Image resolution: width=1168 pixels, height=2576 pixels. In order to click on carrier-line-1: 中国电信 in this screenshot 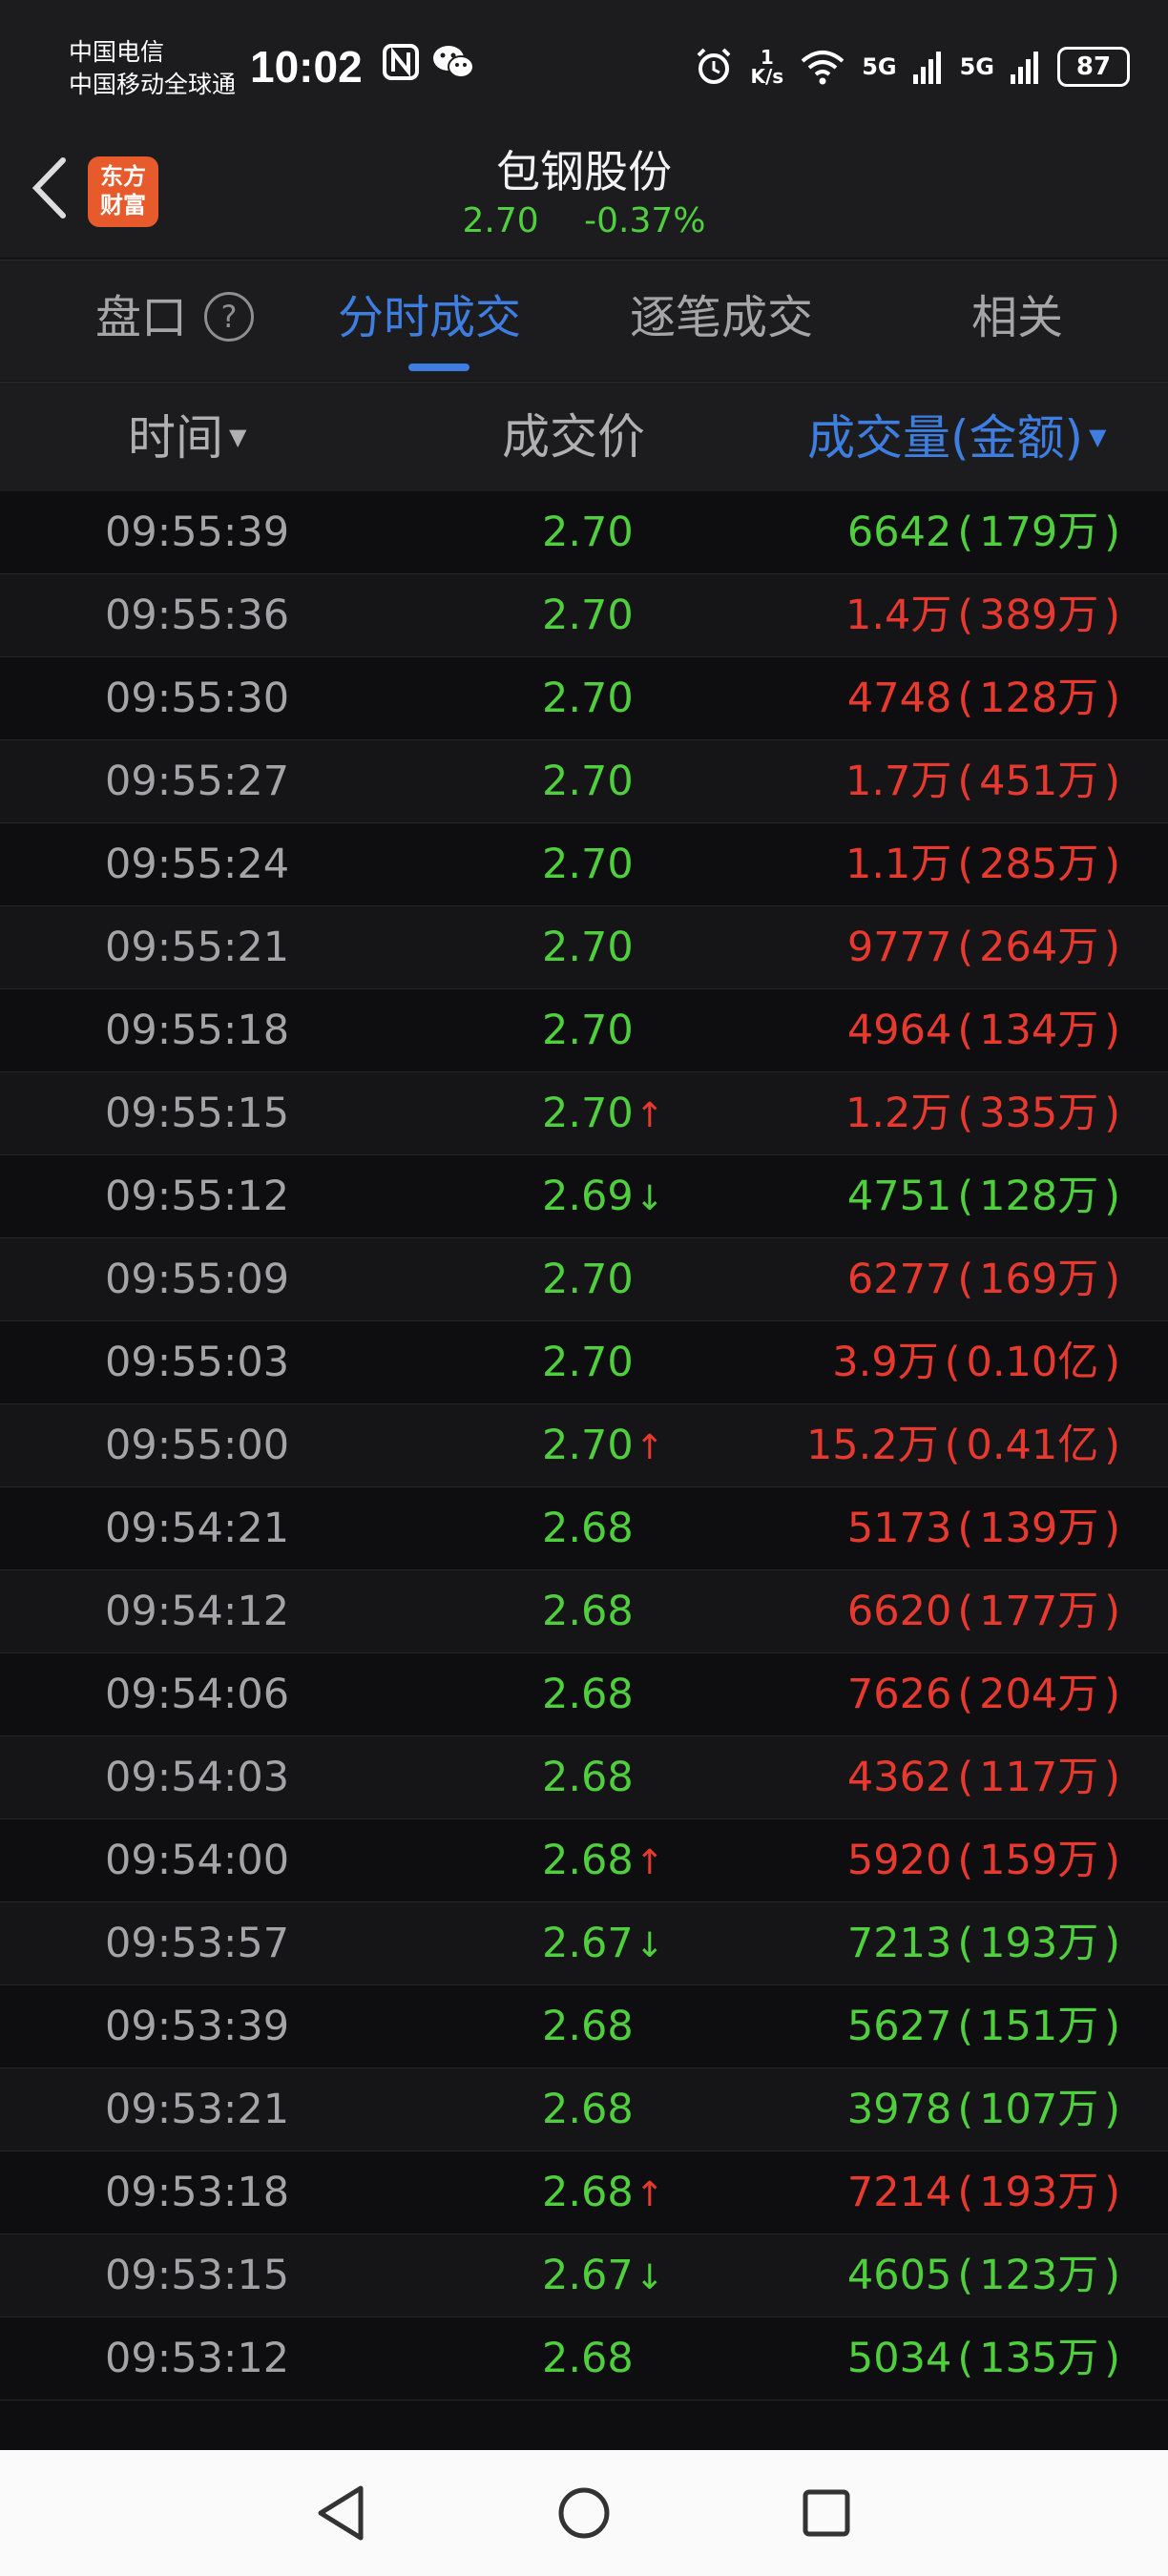, I will do `click(117, 52)`.